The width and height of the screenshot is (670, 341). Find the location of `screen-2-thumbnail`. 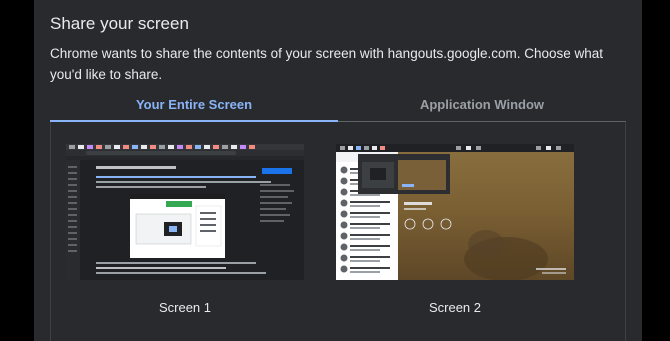

screen-2-thumbnail is located at coordinates (455, 212).